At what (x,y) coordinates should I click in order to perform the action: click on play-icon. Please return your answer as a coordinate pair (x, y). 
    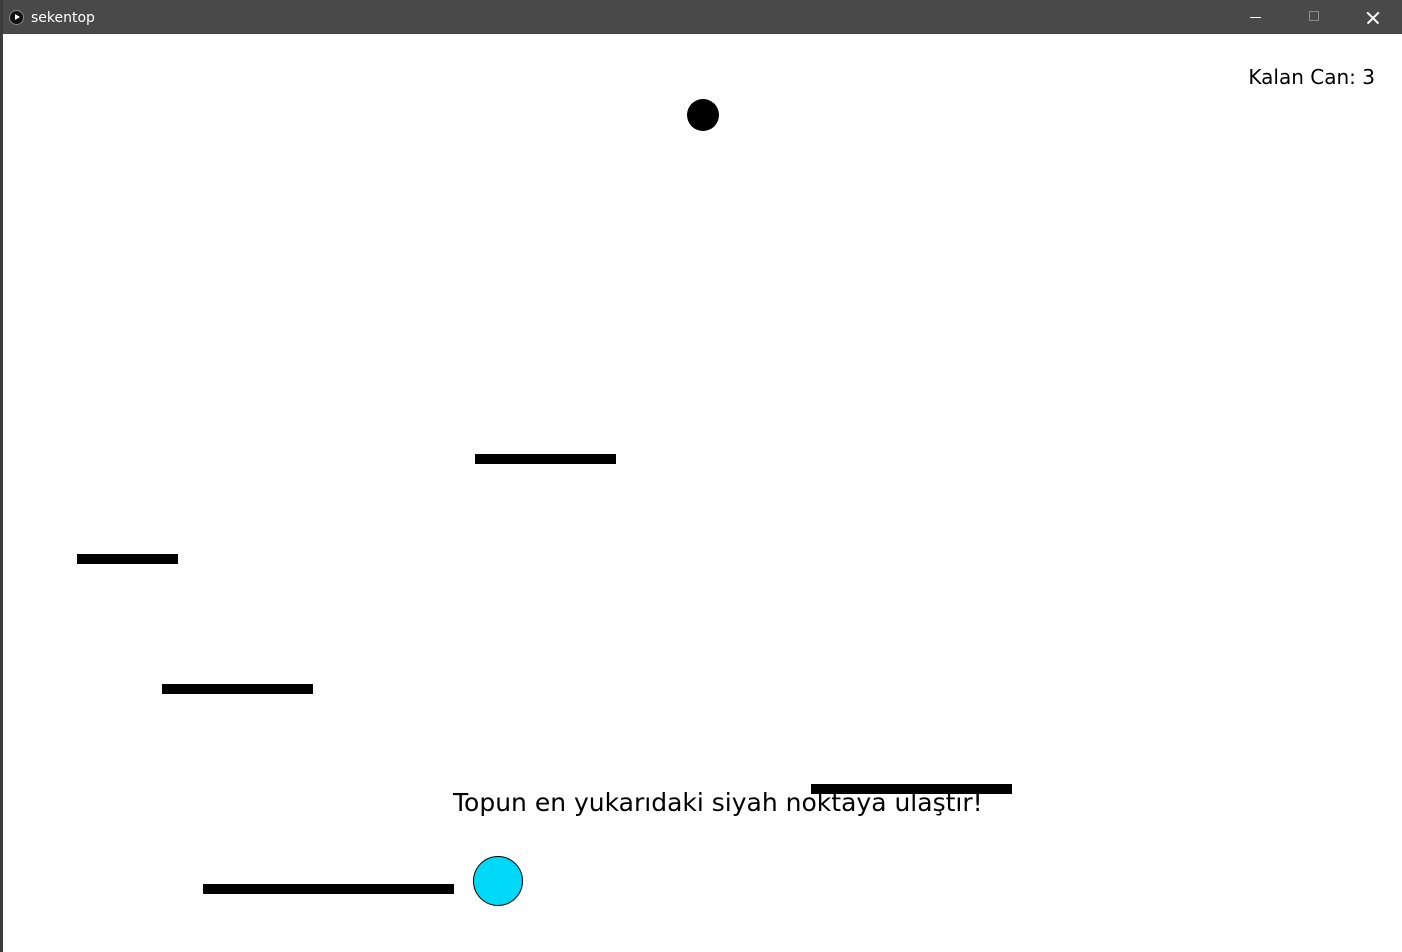
    Looking at the image, I should click on (16, 17).